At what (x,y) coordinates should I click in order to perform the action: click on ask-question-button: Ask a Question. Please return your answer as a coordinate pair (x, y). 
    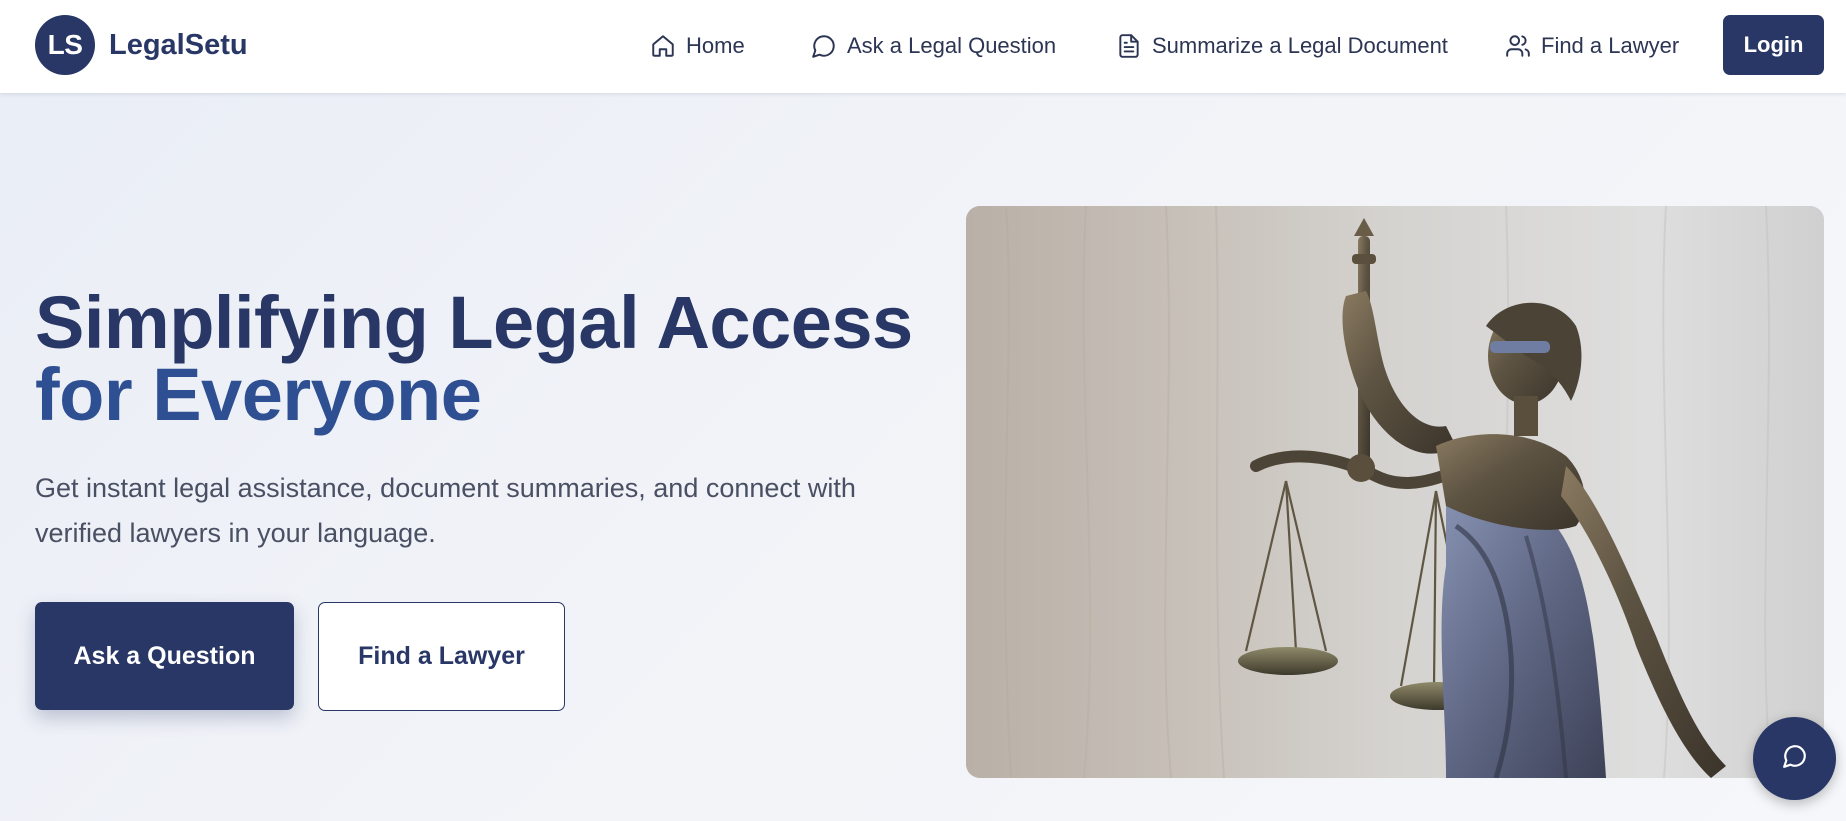
    Looking at the image, I should click on (164, 656).